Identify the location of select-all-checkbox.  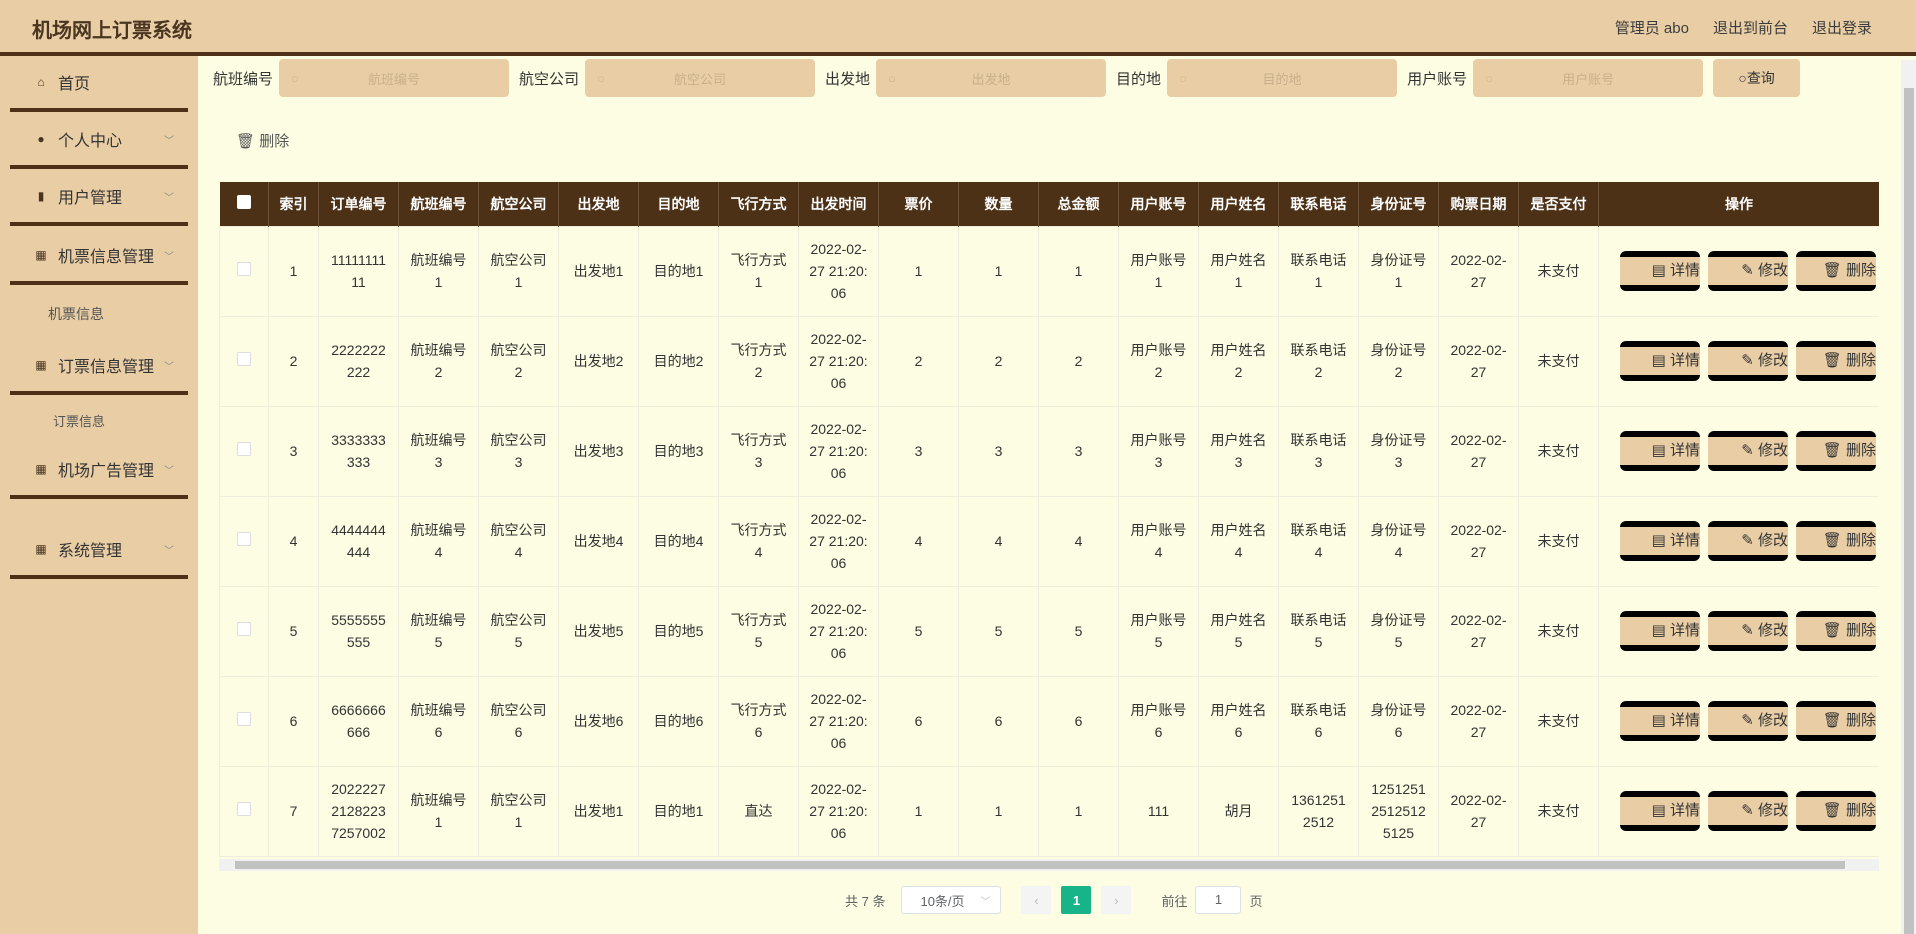
(243, 202).